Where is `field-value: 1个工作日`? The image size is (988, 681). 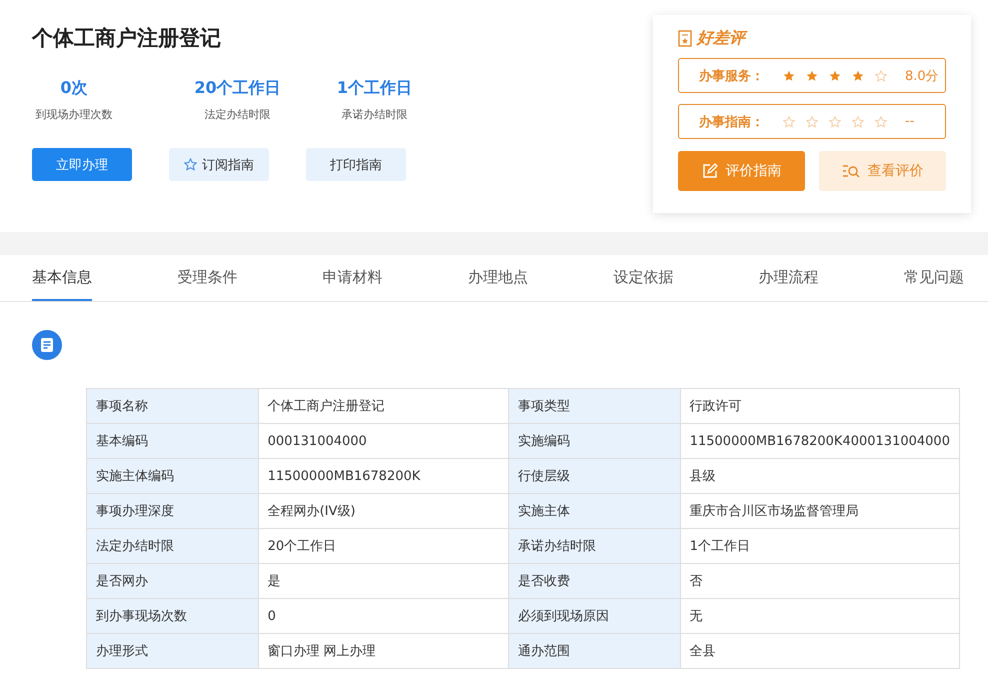
field-value: 1个工作日 is located at coordinates (820, 546).